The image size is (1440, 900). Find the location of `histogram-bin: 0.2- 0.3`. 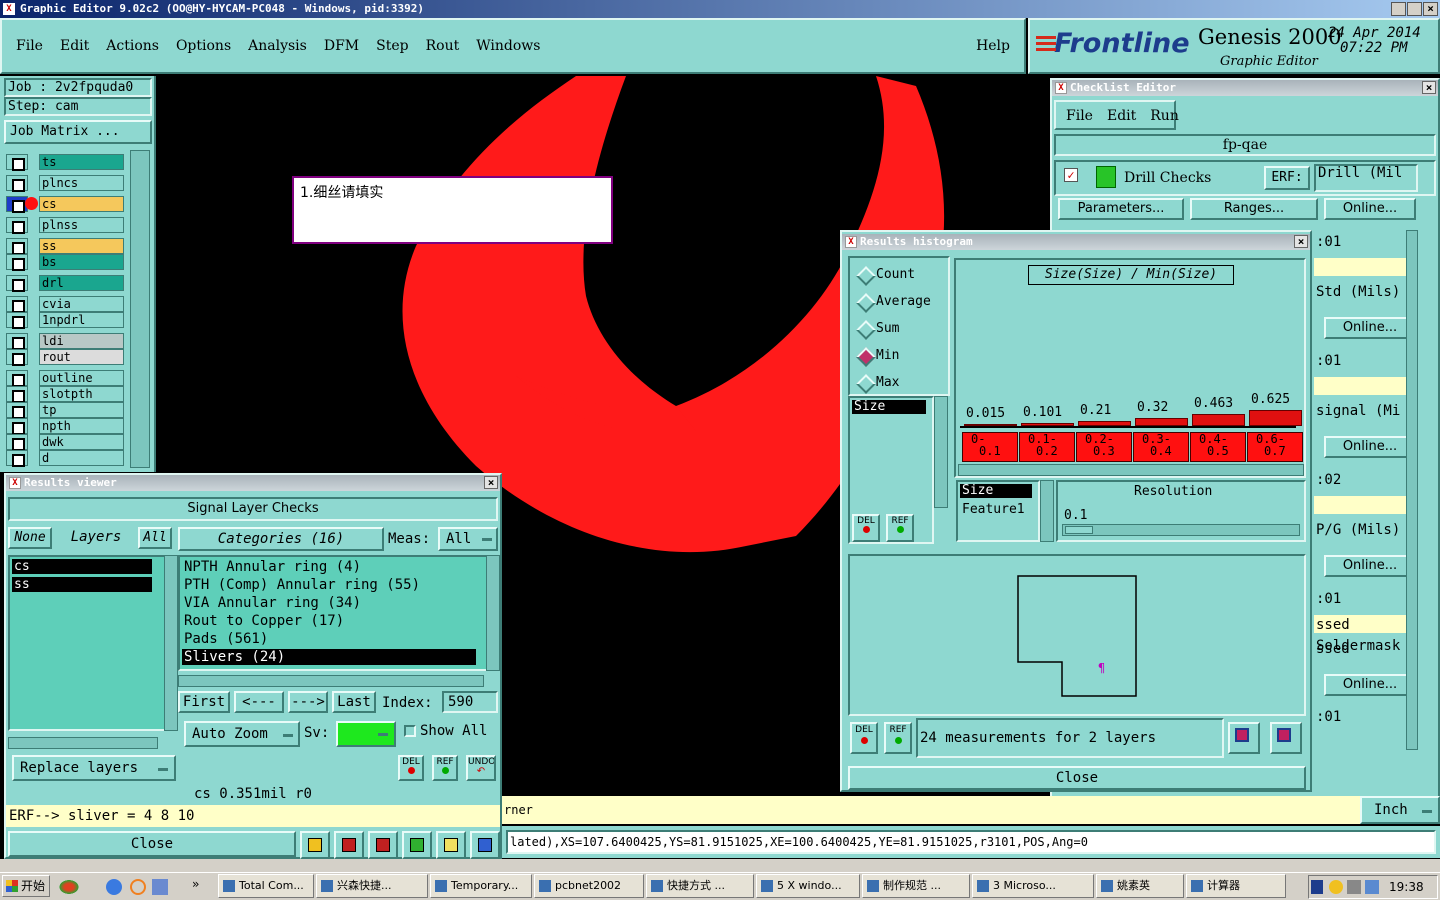

histogram-bin: 0.2- 0.3 is located at coordinates (1104, 447).